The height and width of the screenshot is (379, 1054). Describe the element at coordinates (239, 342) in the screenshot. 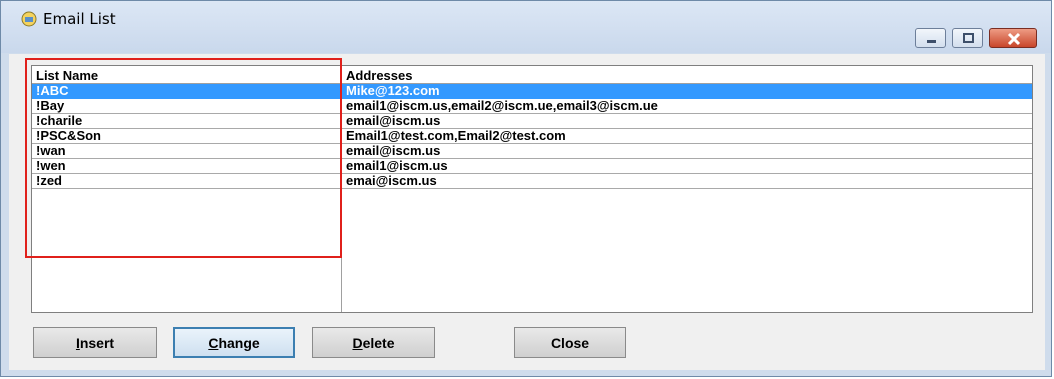

I see `change-label: hange` at that location.